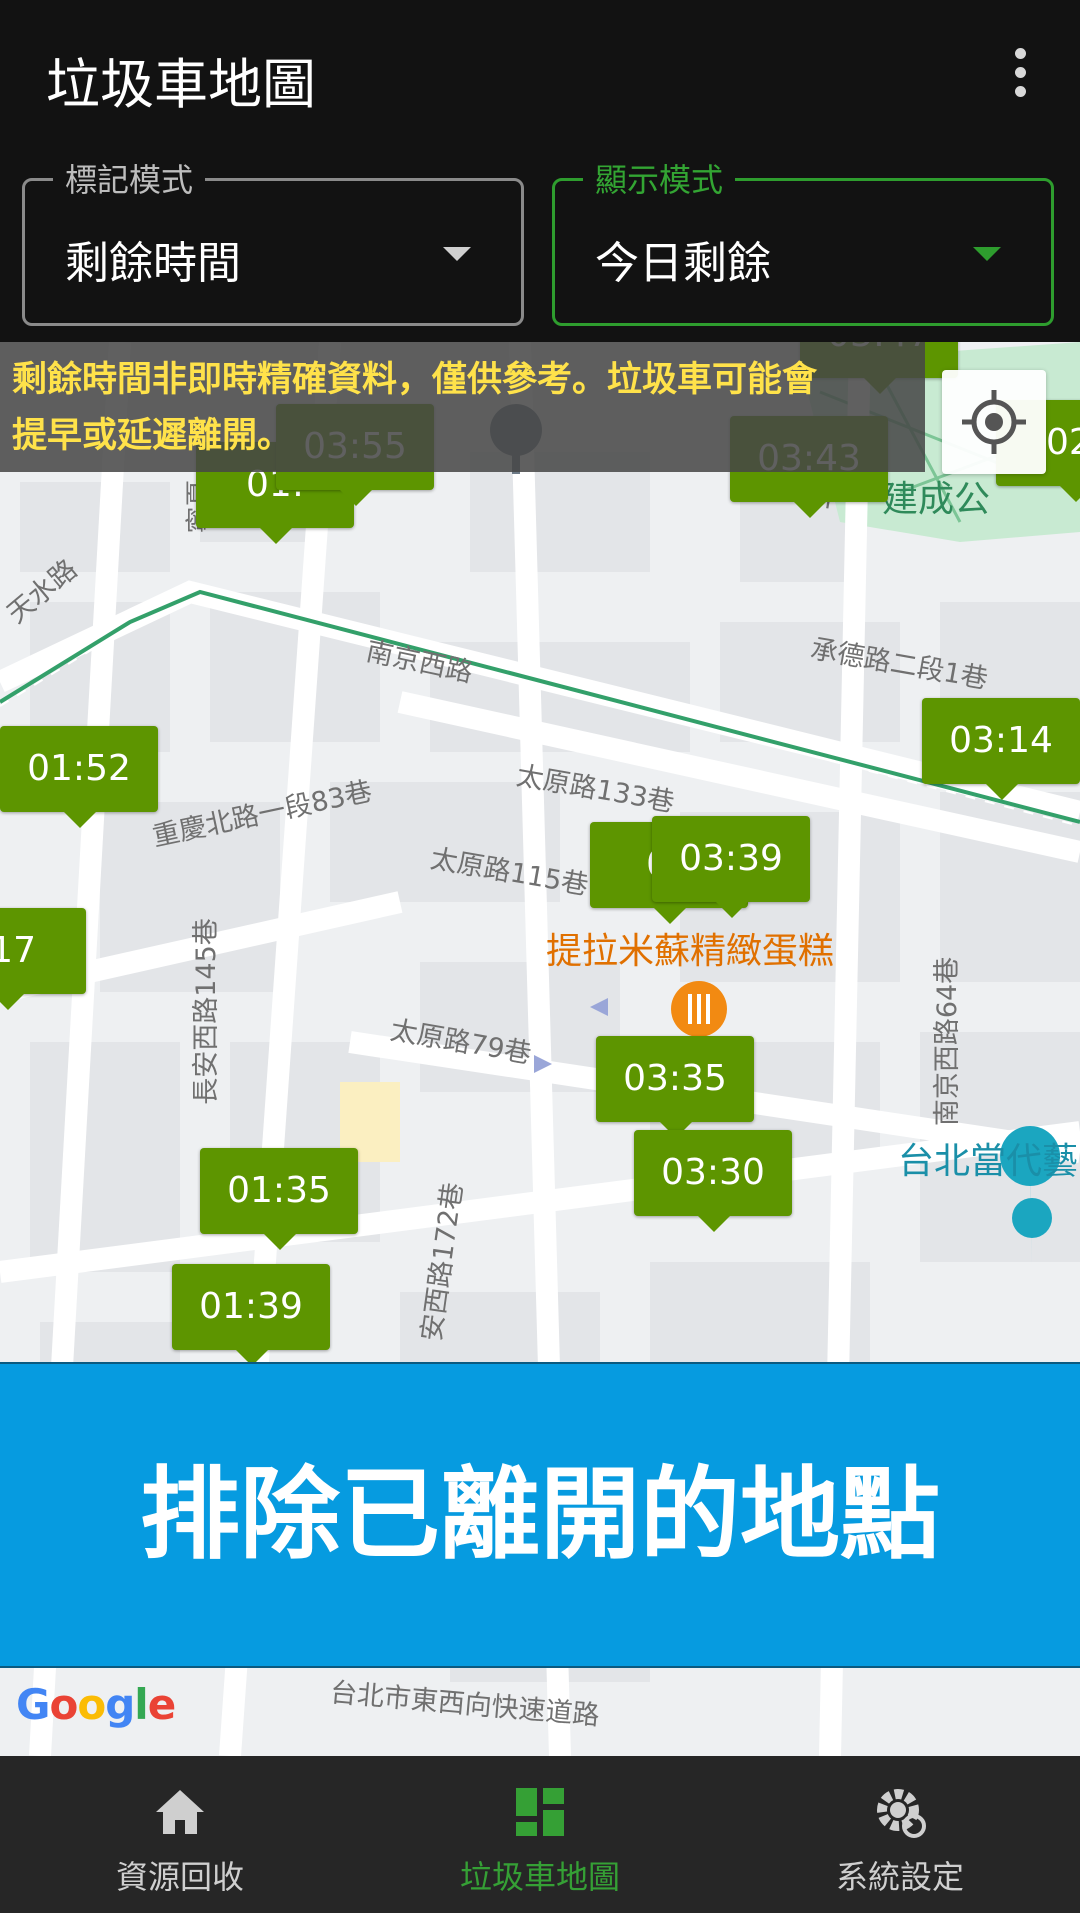 The width and height of the screenshot is (1080, 1913). What do you see at coordinates (731, 867) in the screenshot?
I see `garbage-truck-marker: 03:39` at bounding box center [731, 867].